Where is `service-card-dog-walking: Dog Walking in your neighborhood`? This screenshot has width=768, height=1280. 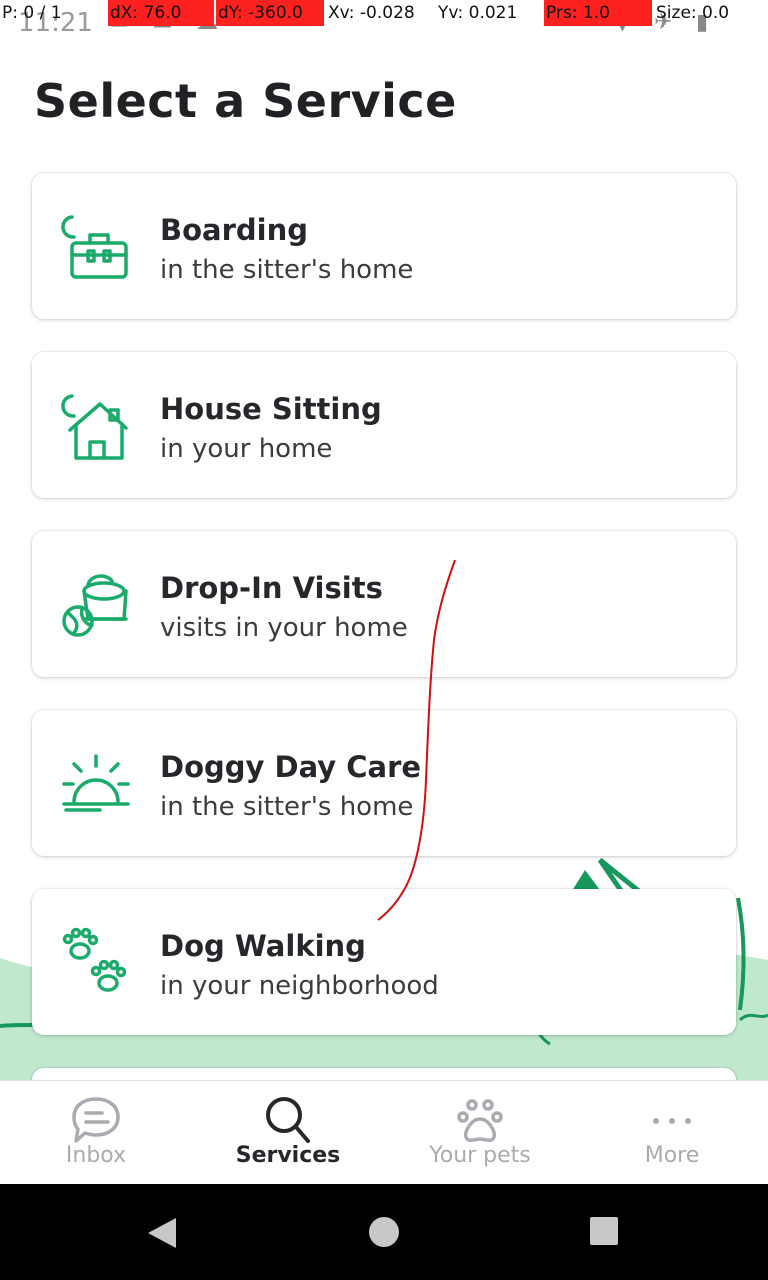
service-card-dog-walking: Dog Walking in your neighborhood is located at coordinates (384, 962).